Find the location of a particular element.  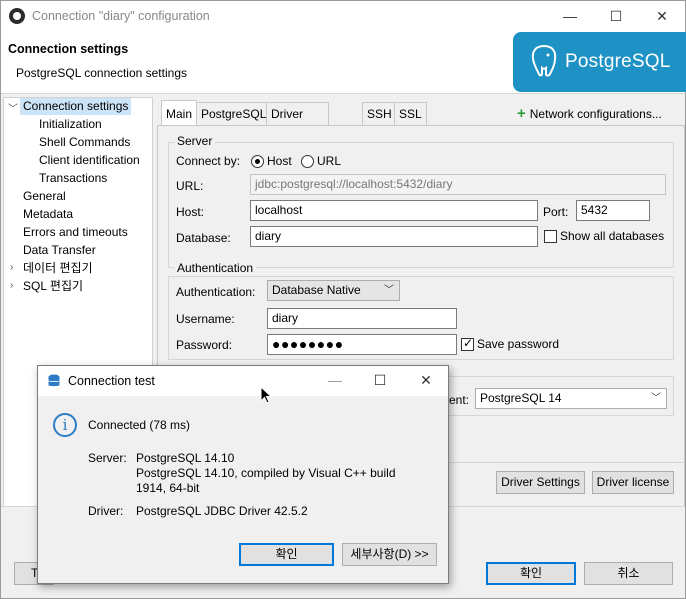

server-version: PostgreSQL 14.10 is located at coordinates (185, 458).